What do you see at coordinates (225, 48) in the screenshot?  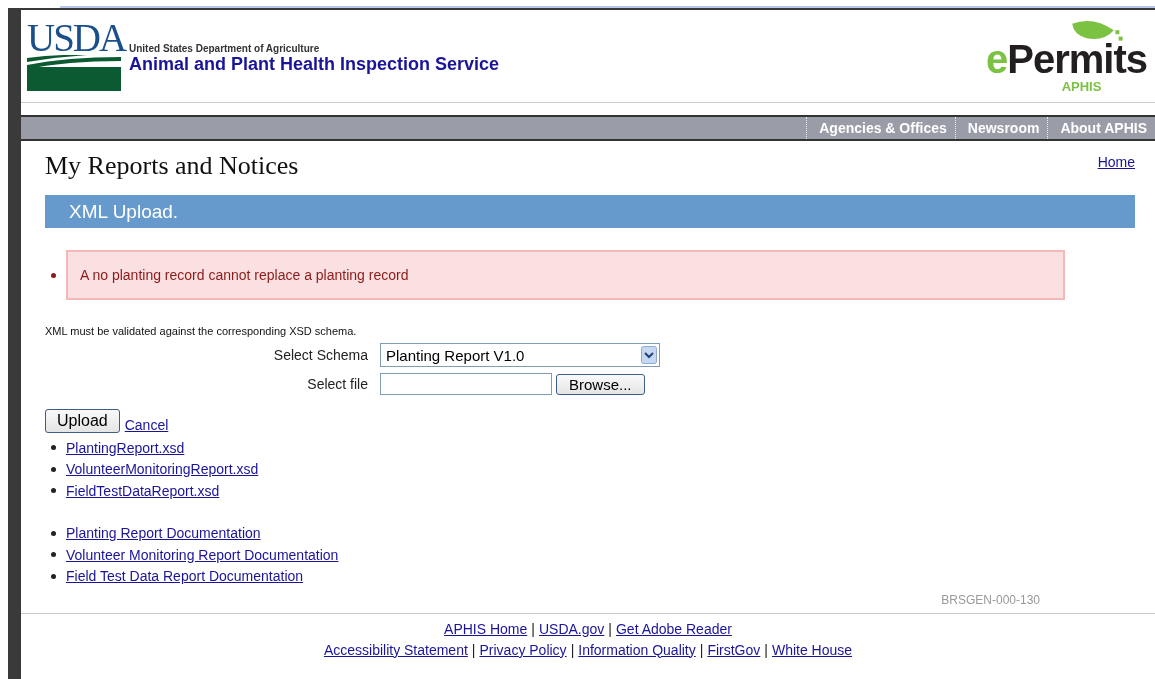 I see `department-name: United States Department of Agriculture` at bounding box center [225, 48].